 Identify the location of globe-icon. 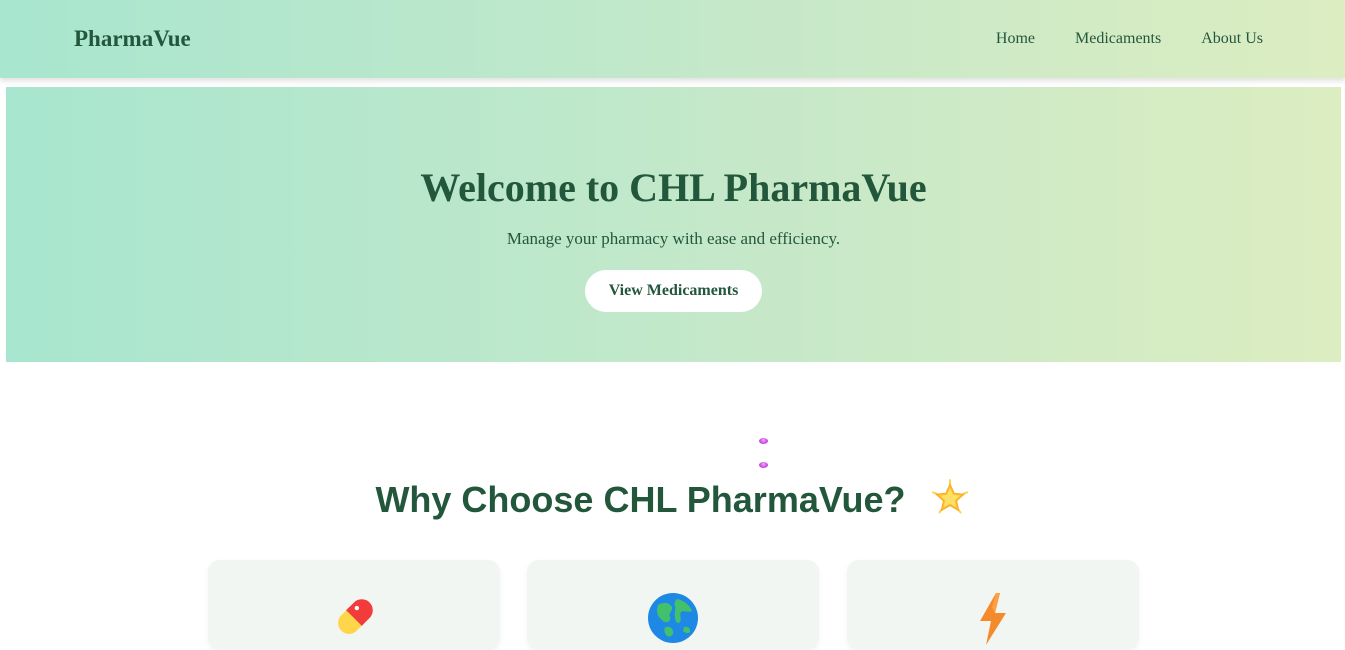
(673, 618).